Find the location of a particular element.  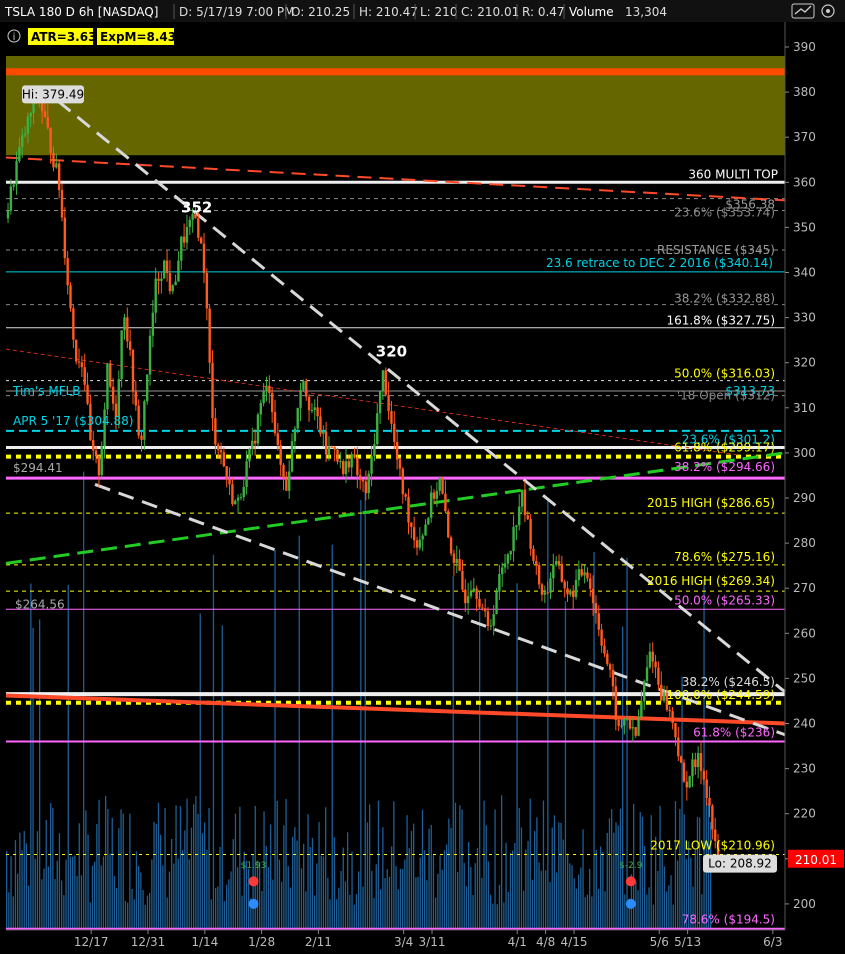

y-tick-label: 280 is located at coordinates (804, 543).